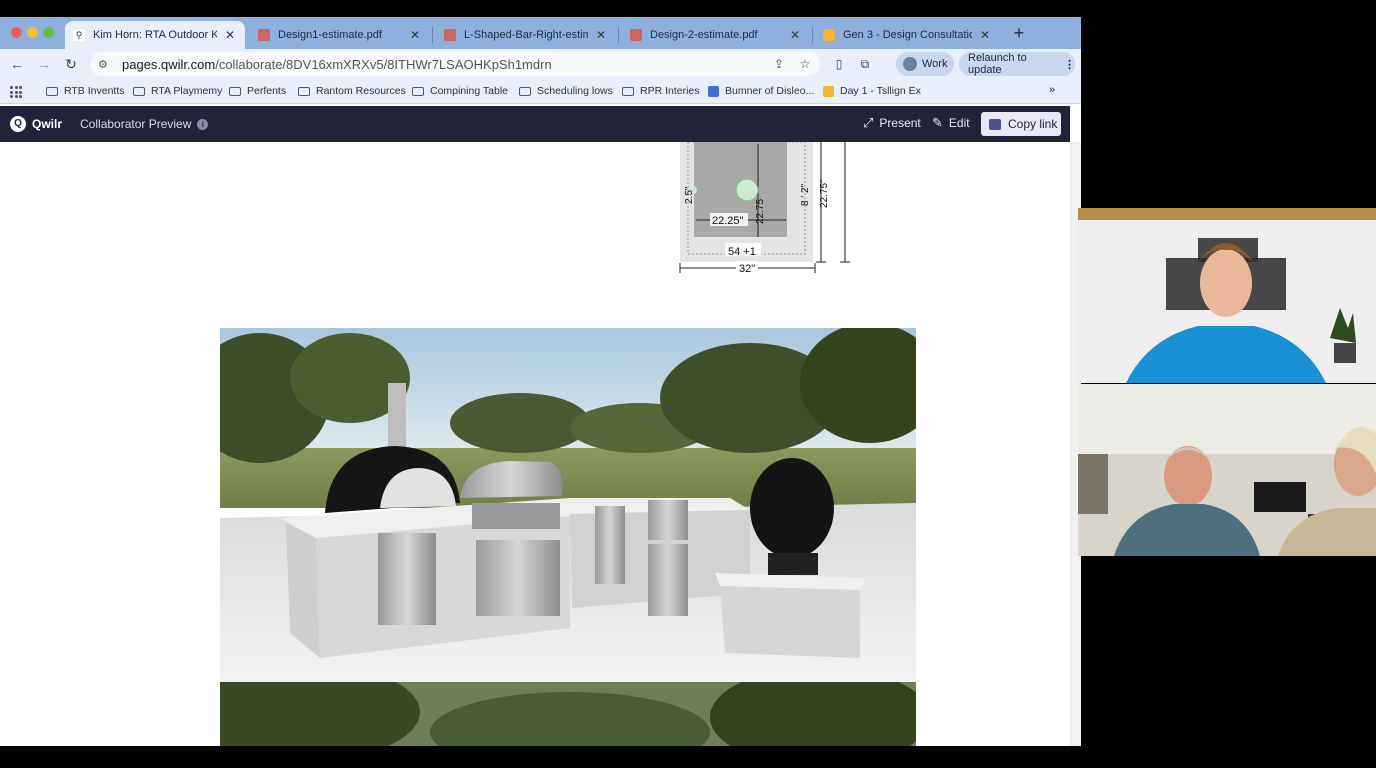 The height and width of the screenshot is (768, 1376). I want to click on extensions-icon: ⧉, so click(865, 64).